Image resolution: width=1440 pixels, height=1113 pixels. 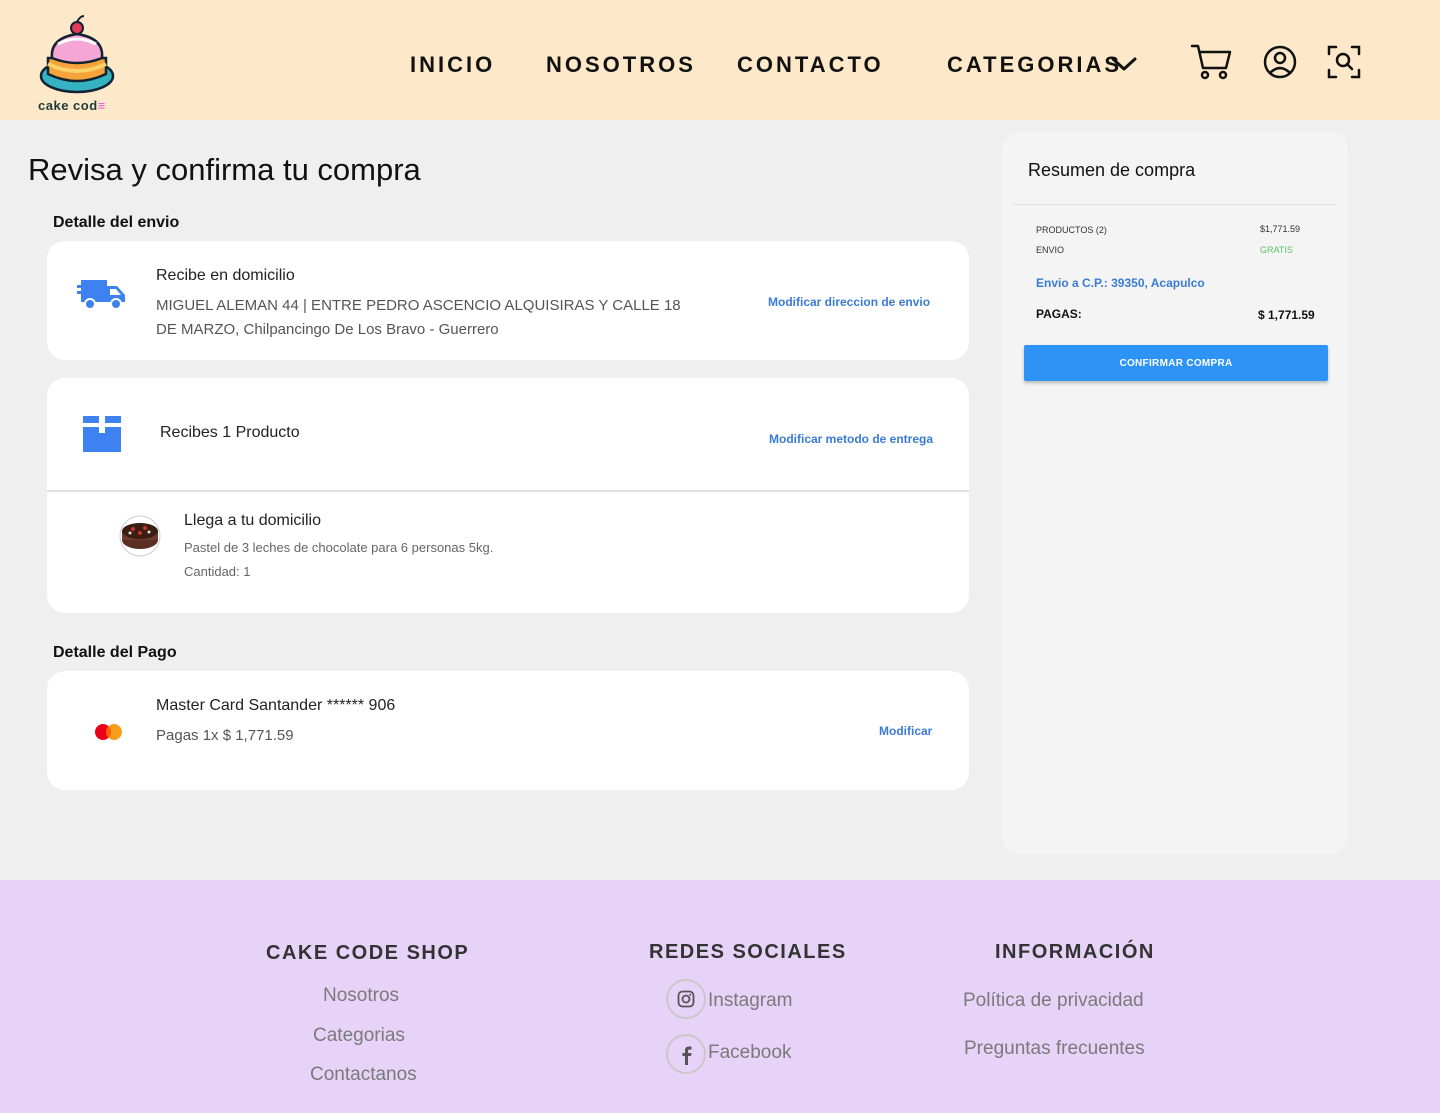 I want to click on logo-text: cake cod≡, so click(x=72, y=105).